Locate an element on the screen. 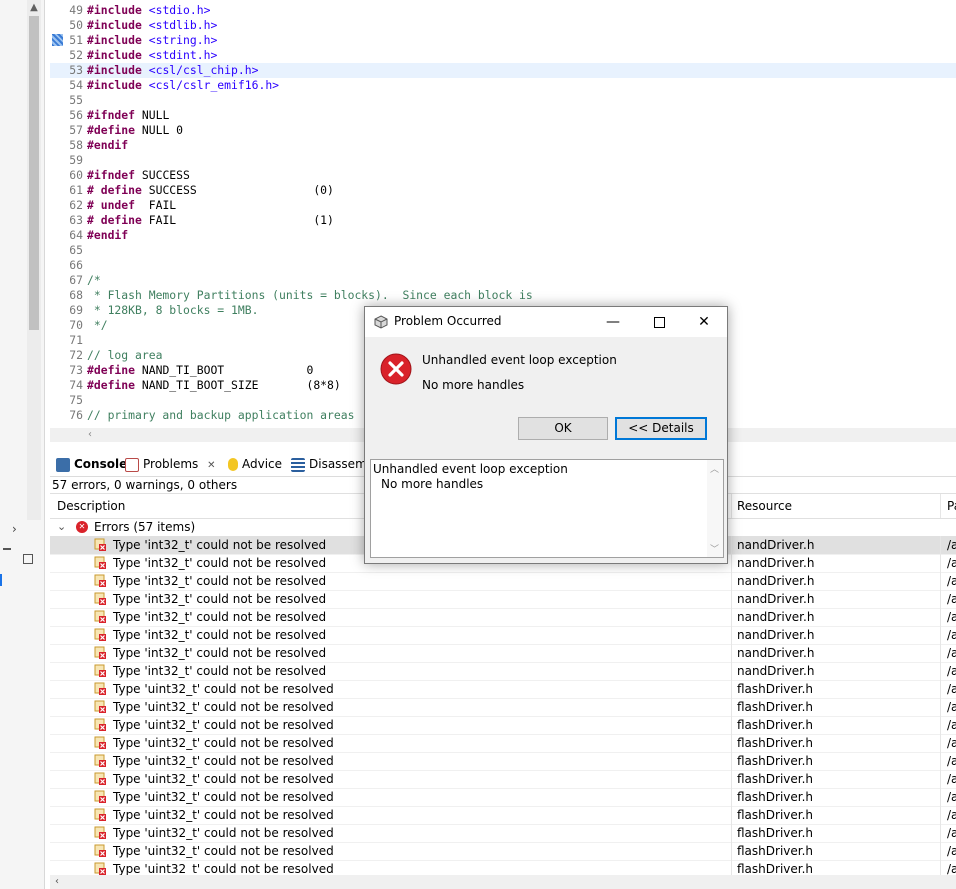 The image size is (956, 889). code-text: // primary and backup application areas is located at coordinates (220, 415).